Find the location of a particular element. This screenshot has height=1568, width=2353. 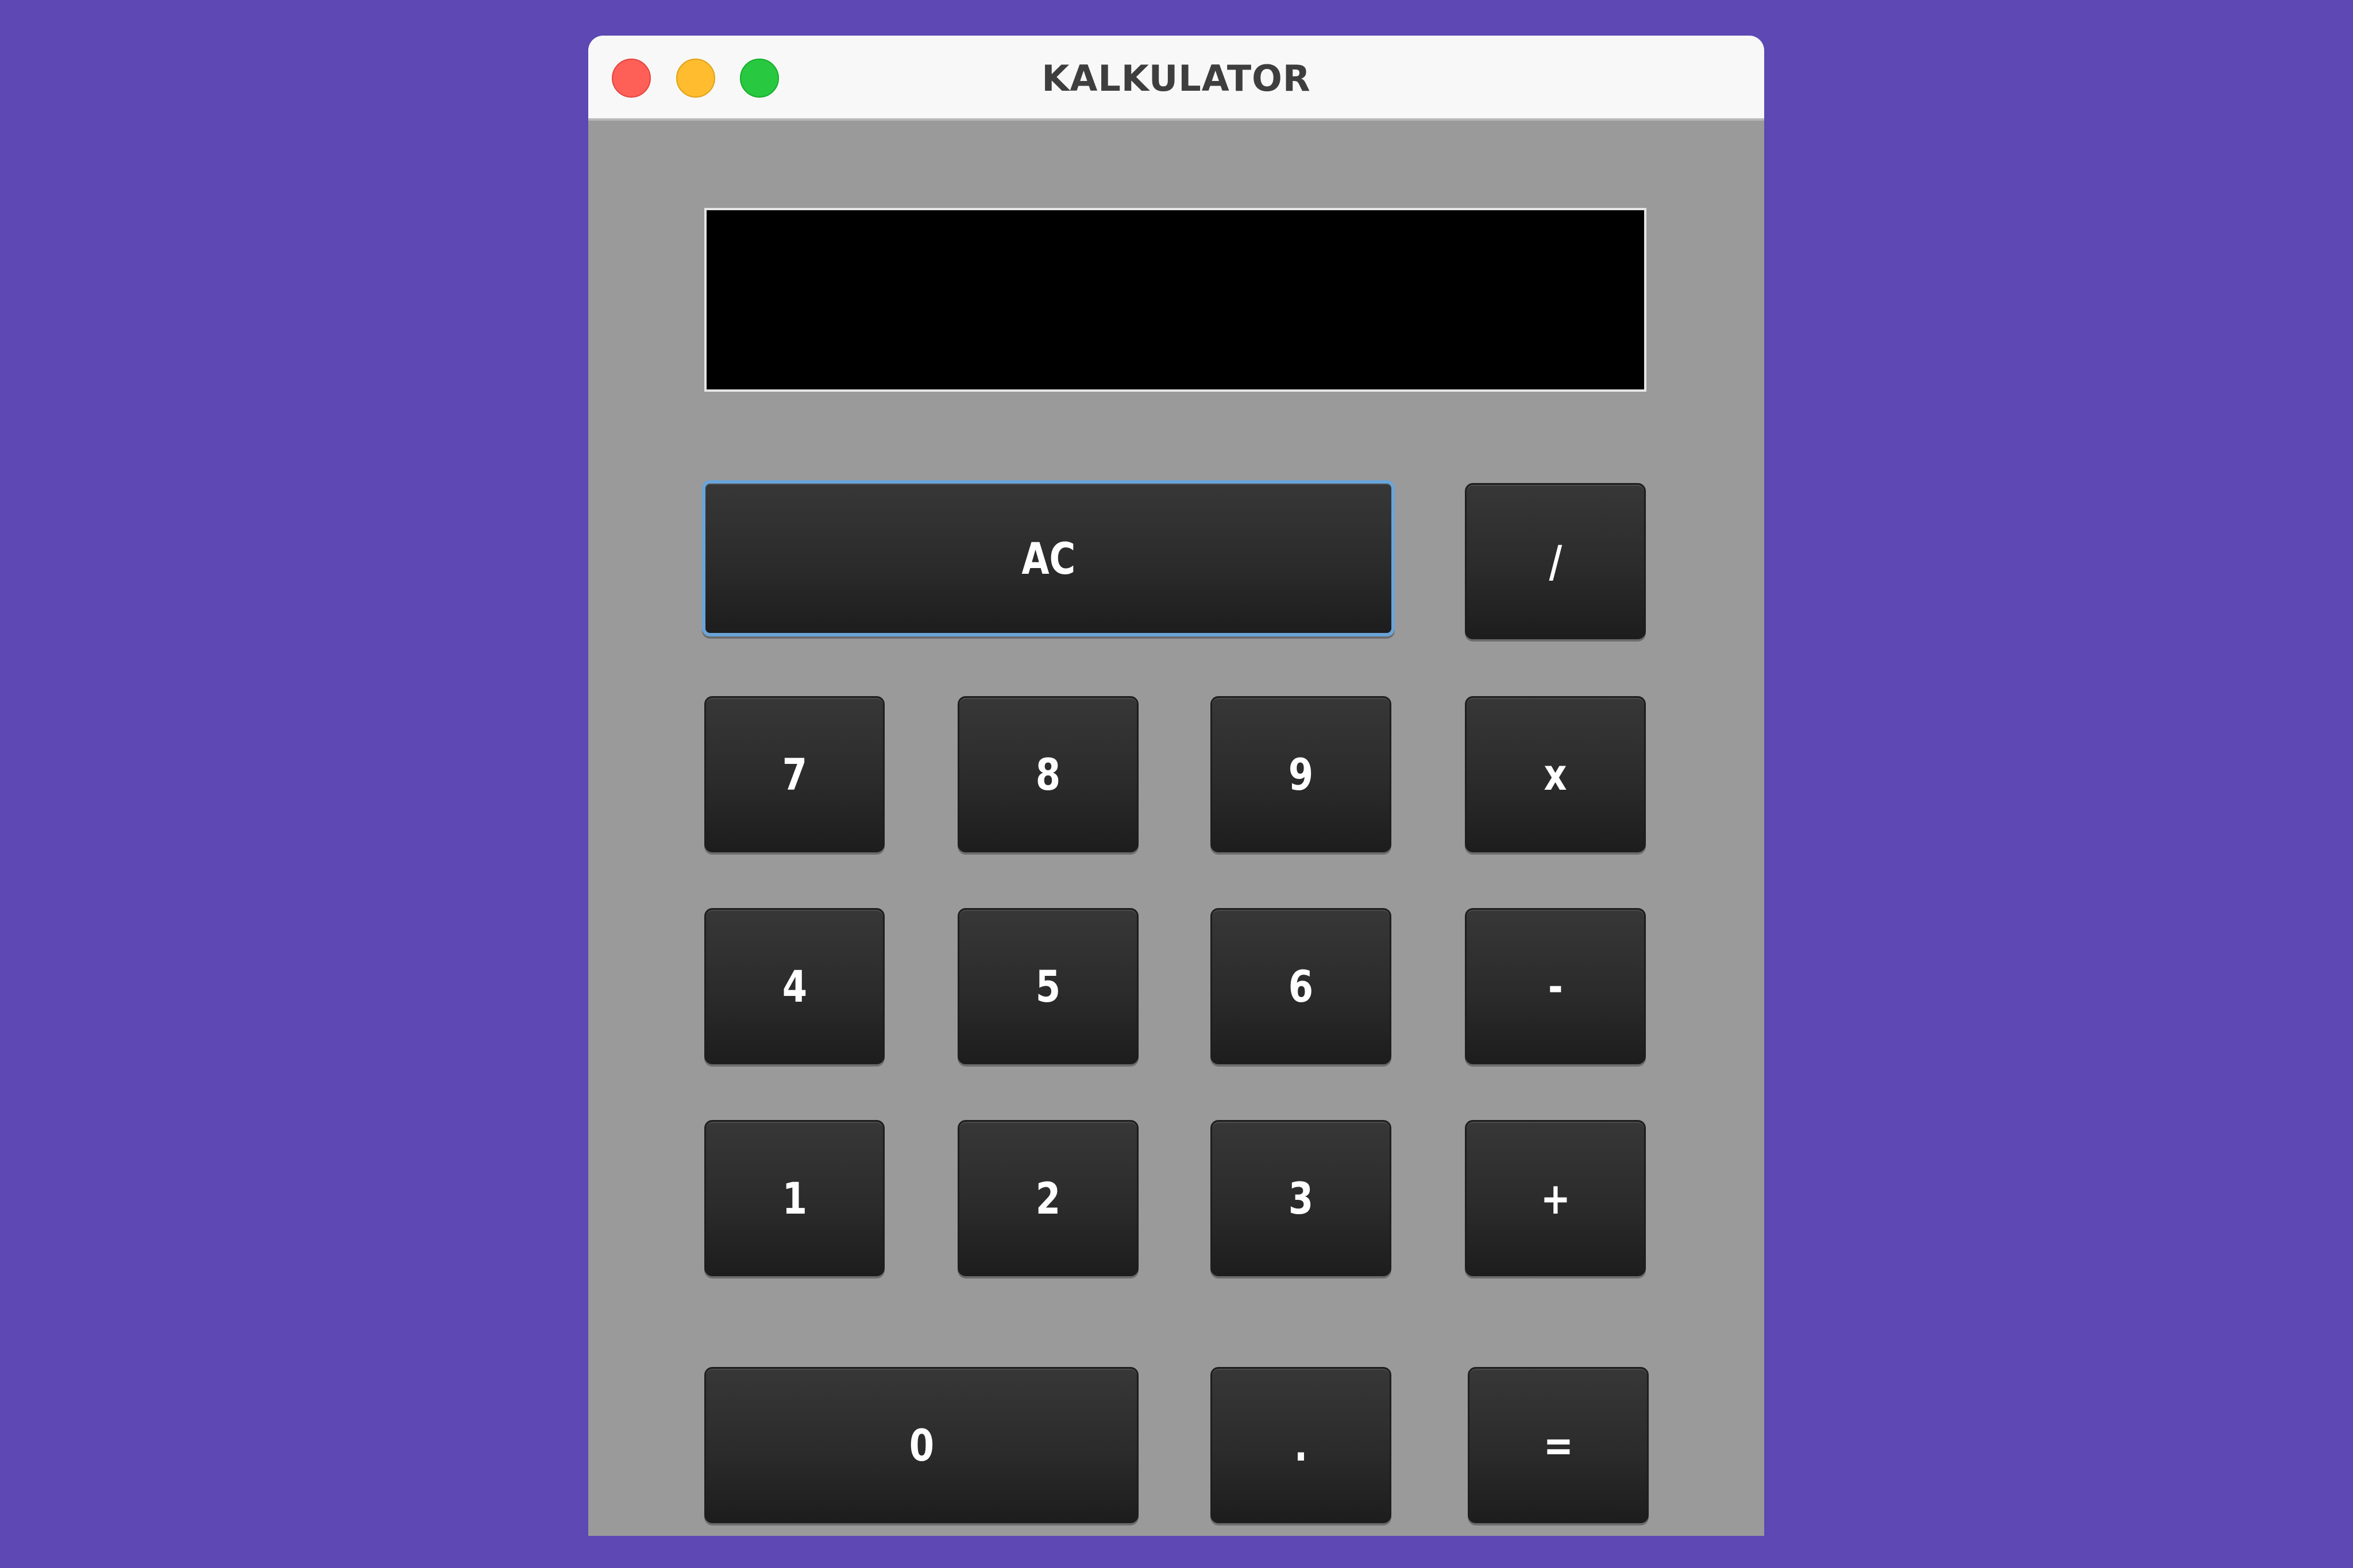

digit-6-button: 6 is located at coordinates (1300, 986).